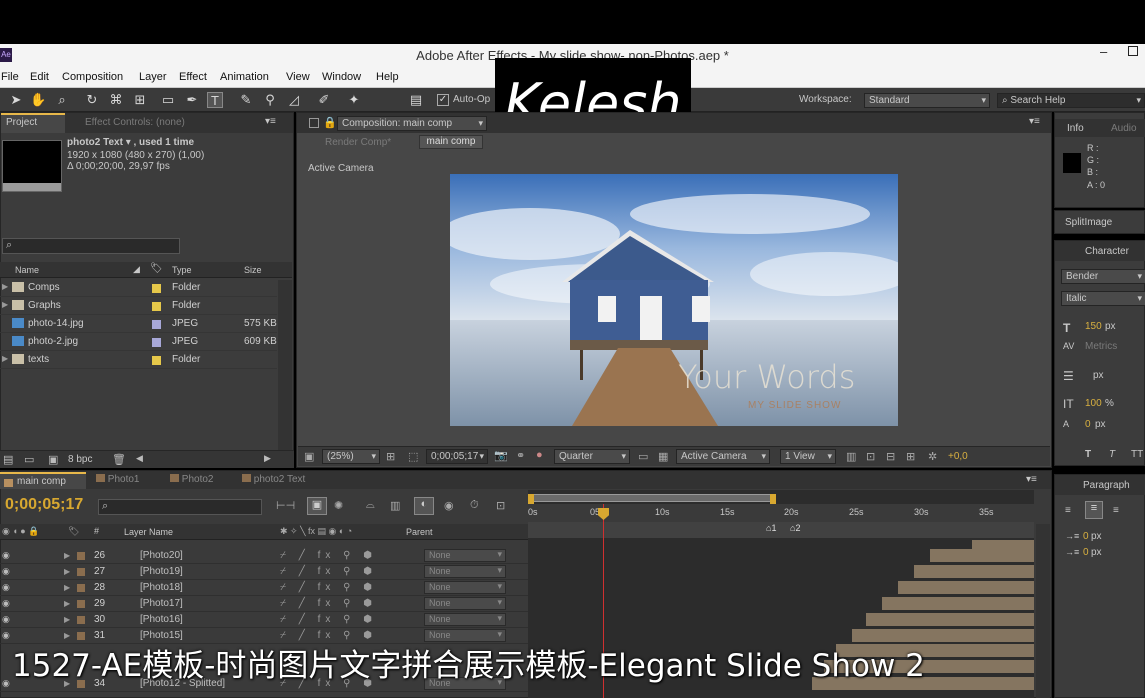  Describe the element at coordinates (264, 572) in the screenshot. I see `timeline-layer-row: ◉ ▶ 27 [Photo19] ⌿ ╱ fx ⚲ ⬢ None` at that location.